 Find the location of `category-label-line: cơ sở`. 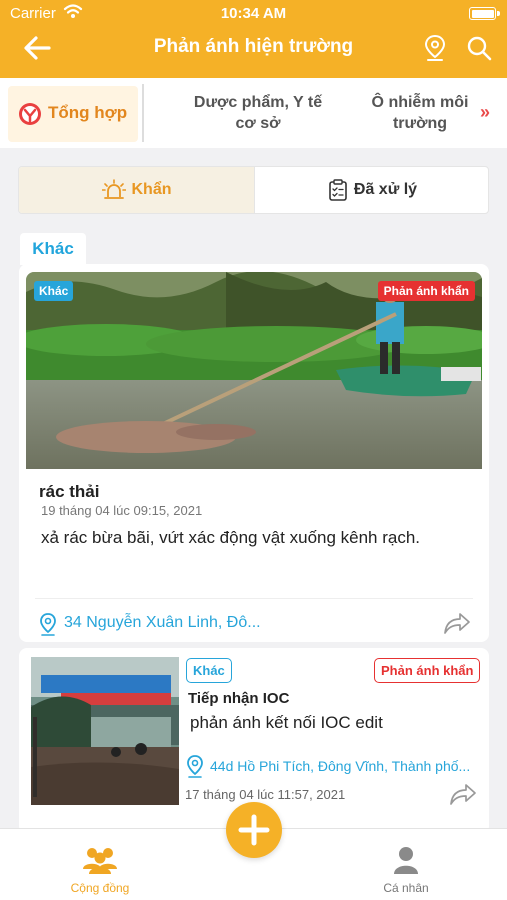

category-label-line: cơ sở is located at coordinates (258, 123).